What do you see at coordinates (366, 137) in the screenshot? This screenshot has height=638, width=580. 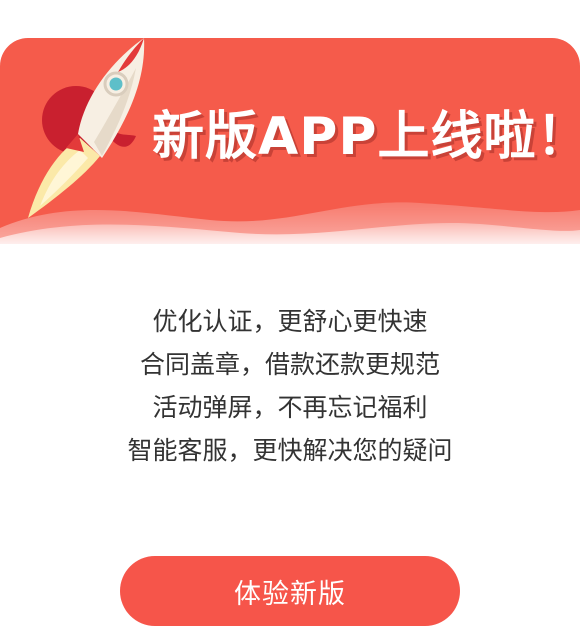 I see `announcement-headline: 新版APP上线啦！` at bounding box center [366, 137].